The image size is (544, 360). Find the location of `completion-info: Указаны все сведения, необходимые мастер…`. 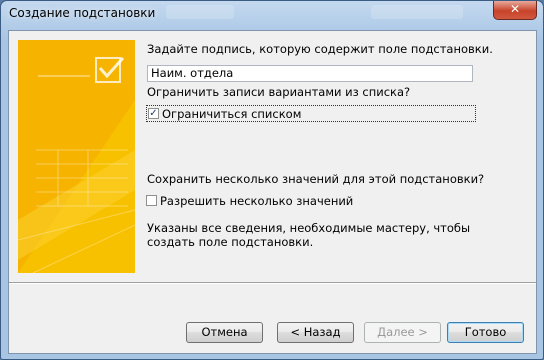

completion-info: Указаны все сведения, необходимые мастер… is located at coordinates (309, 235).